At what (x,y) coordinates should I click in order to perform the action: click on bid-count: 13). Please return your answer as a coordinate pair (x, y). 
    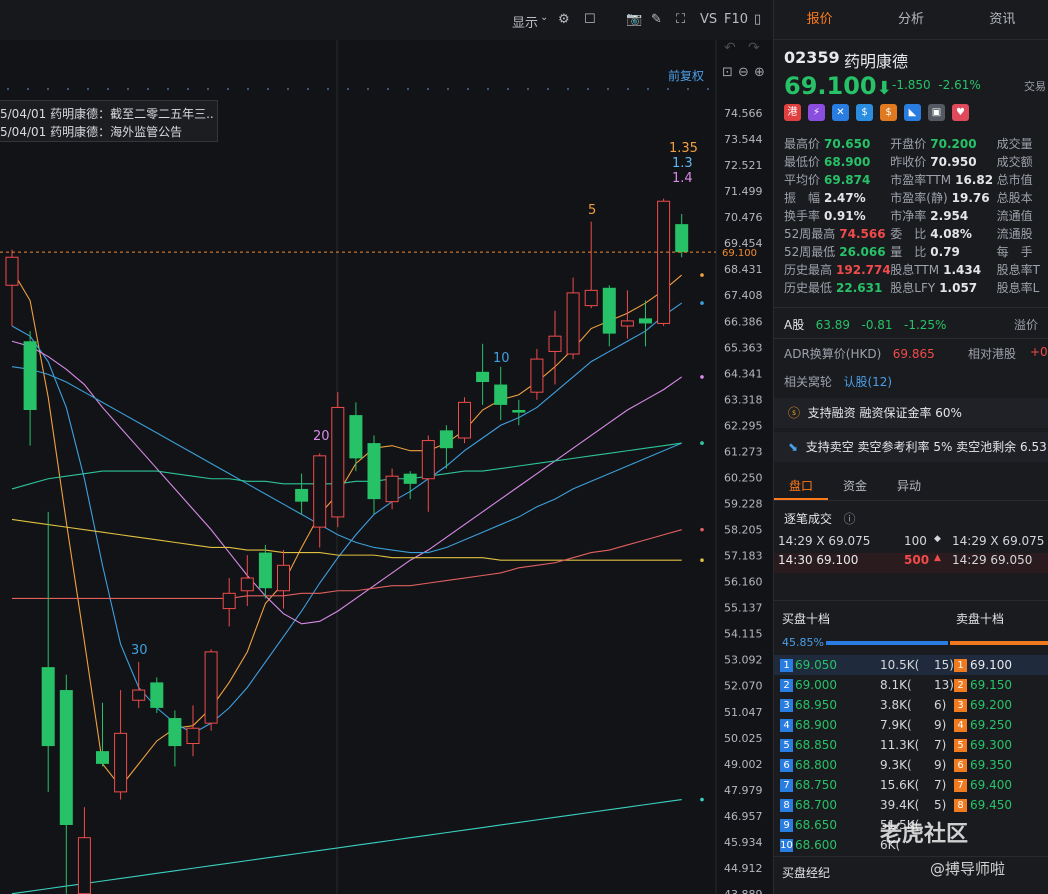
    Looking at the image, I should click on (944, 685).